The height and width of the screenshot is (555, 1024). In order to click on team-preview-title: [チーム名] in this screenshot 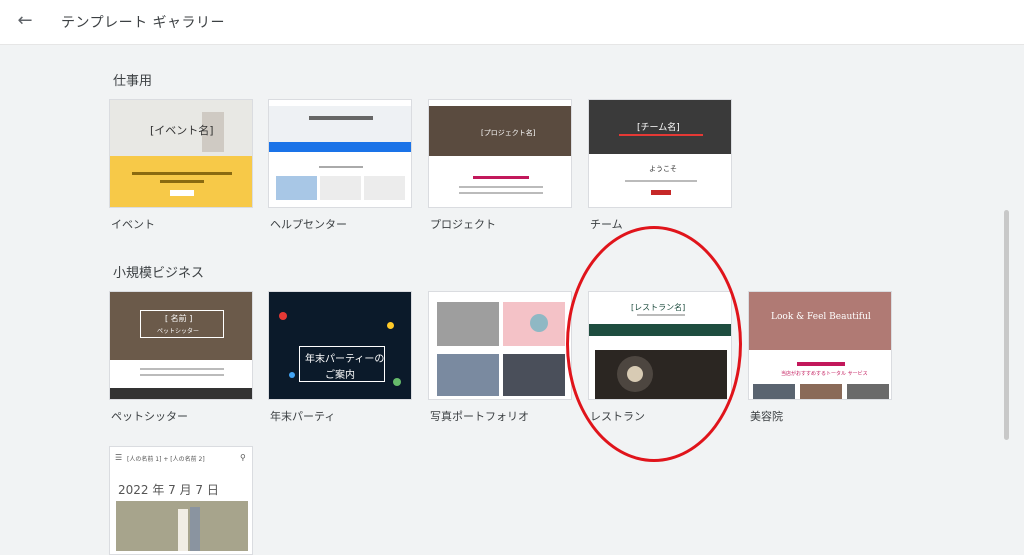, I will do `click(658, 128)`.